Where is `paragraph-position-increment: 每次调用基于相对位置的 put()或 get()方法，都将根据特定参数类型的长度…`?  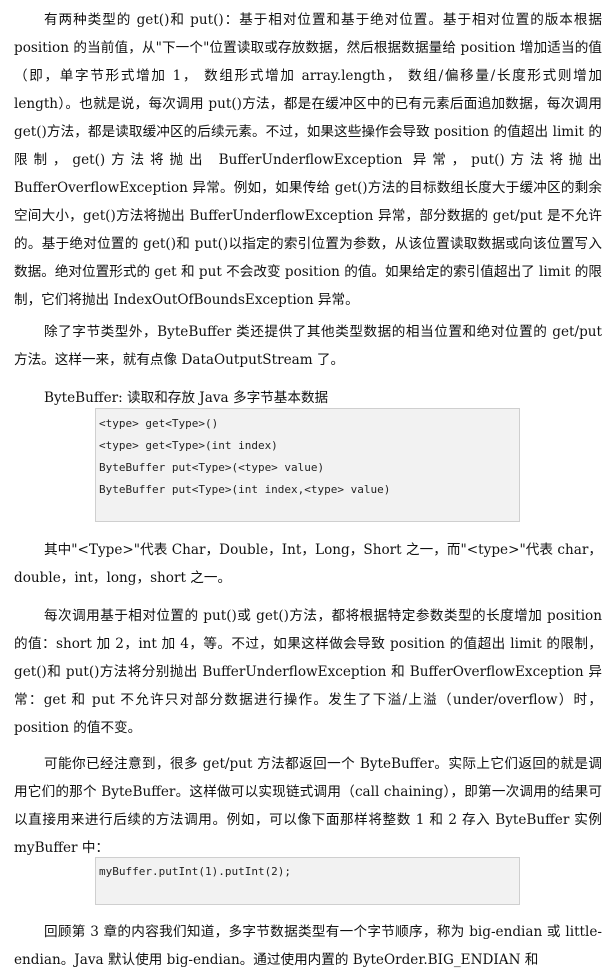
paragraph-position-increment: 每次调用基于相对位置的 put()或 get()方法，都将根据特定参数类型的长度… is located at coordinates (308, 672).